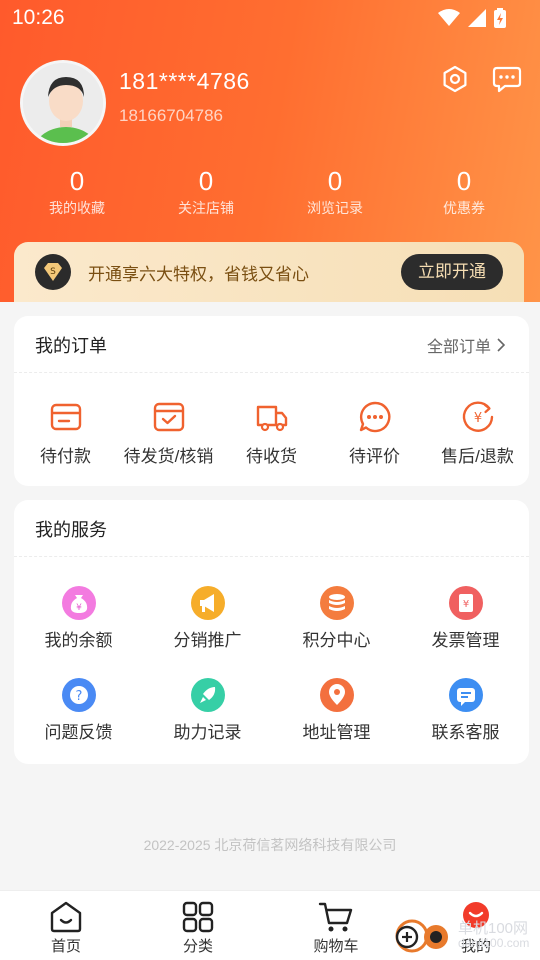  Describe the element at coordinates (271, 433) in the screenshot. I see `order-pending-receipt: 待收货` at that location.